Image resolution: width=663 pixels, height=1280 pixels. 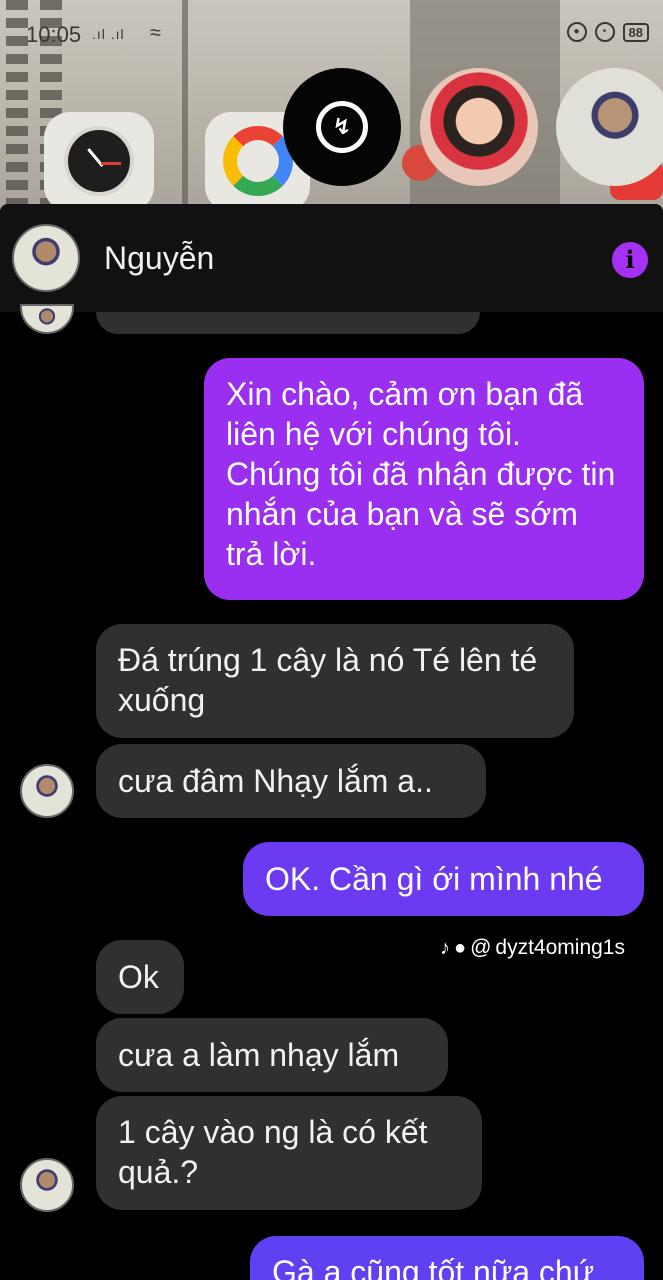 I want to click on tiktok-watermark: ♪ ● @ dyzt4oming1s, so click(x=532, y=948).